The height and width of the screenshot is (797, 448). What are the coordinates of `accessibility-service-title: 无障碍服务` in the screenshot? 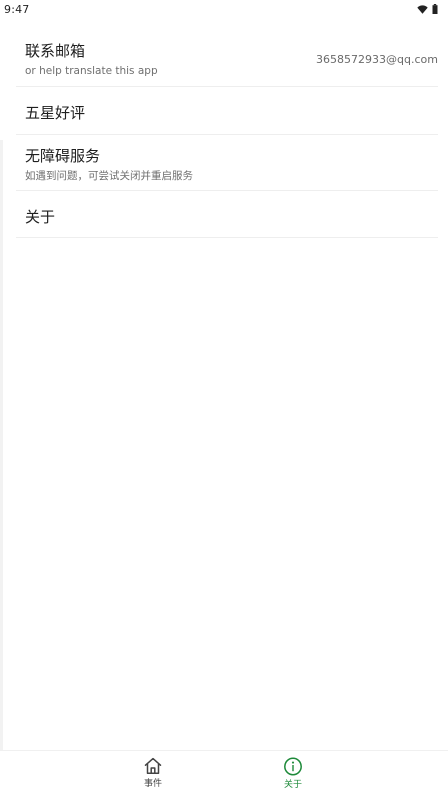 It's located at (63, 156).